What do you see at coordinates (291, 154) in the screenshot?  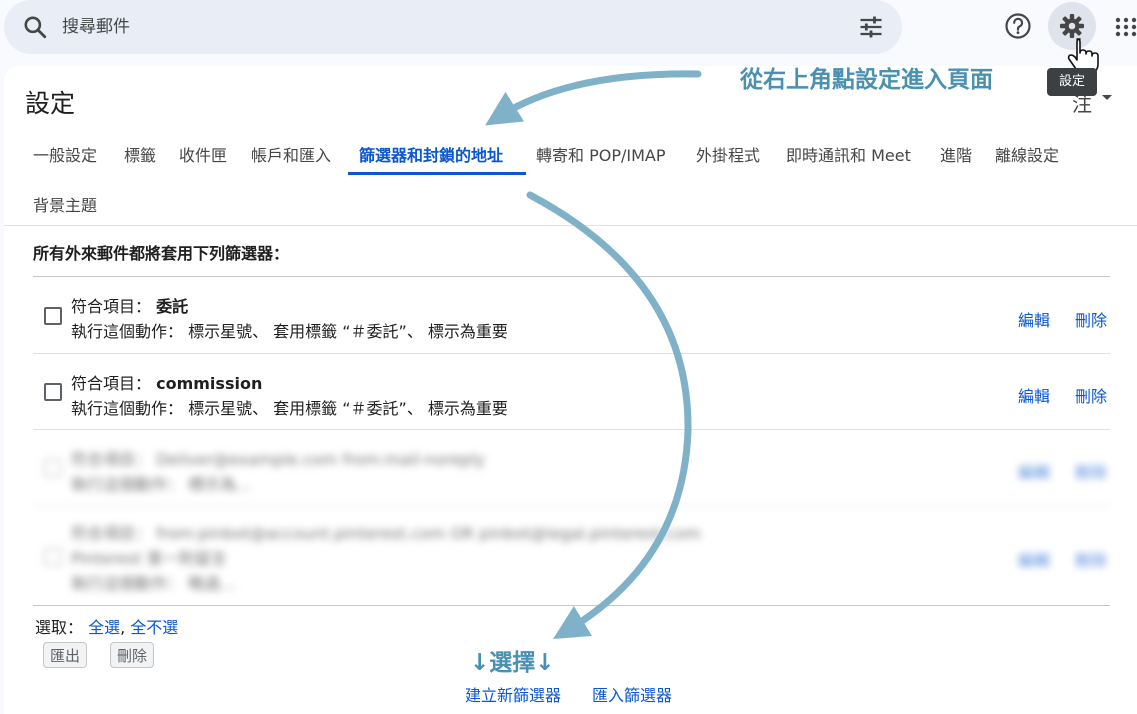 I see `tab-accounts-import: 帳戶和匯入` at bounding box center [291, 154].